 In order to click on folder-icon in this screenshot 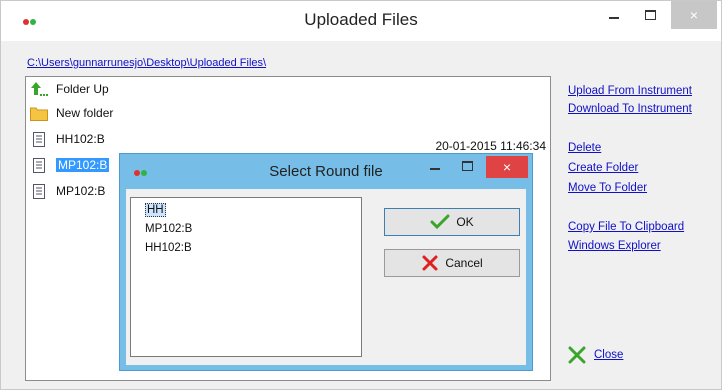, I will do `click(39, 113)`.